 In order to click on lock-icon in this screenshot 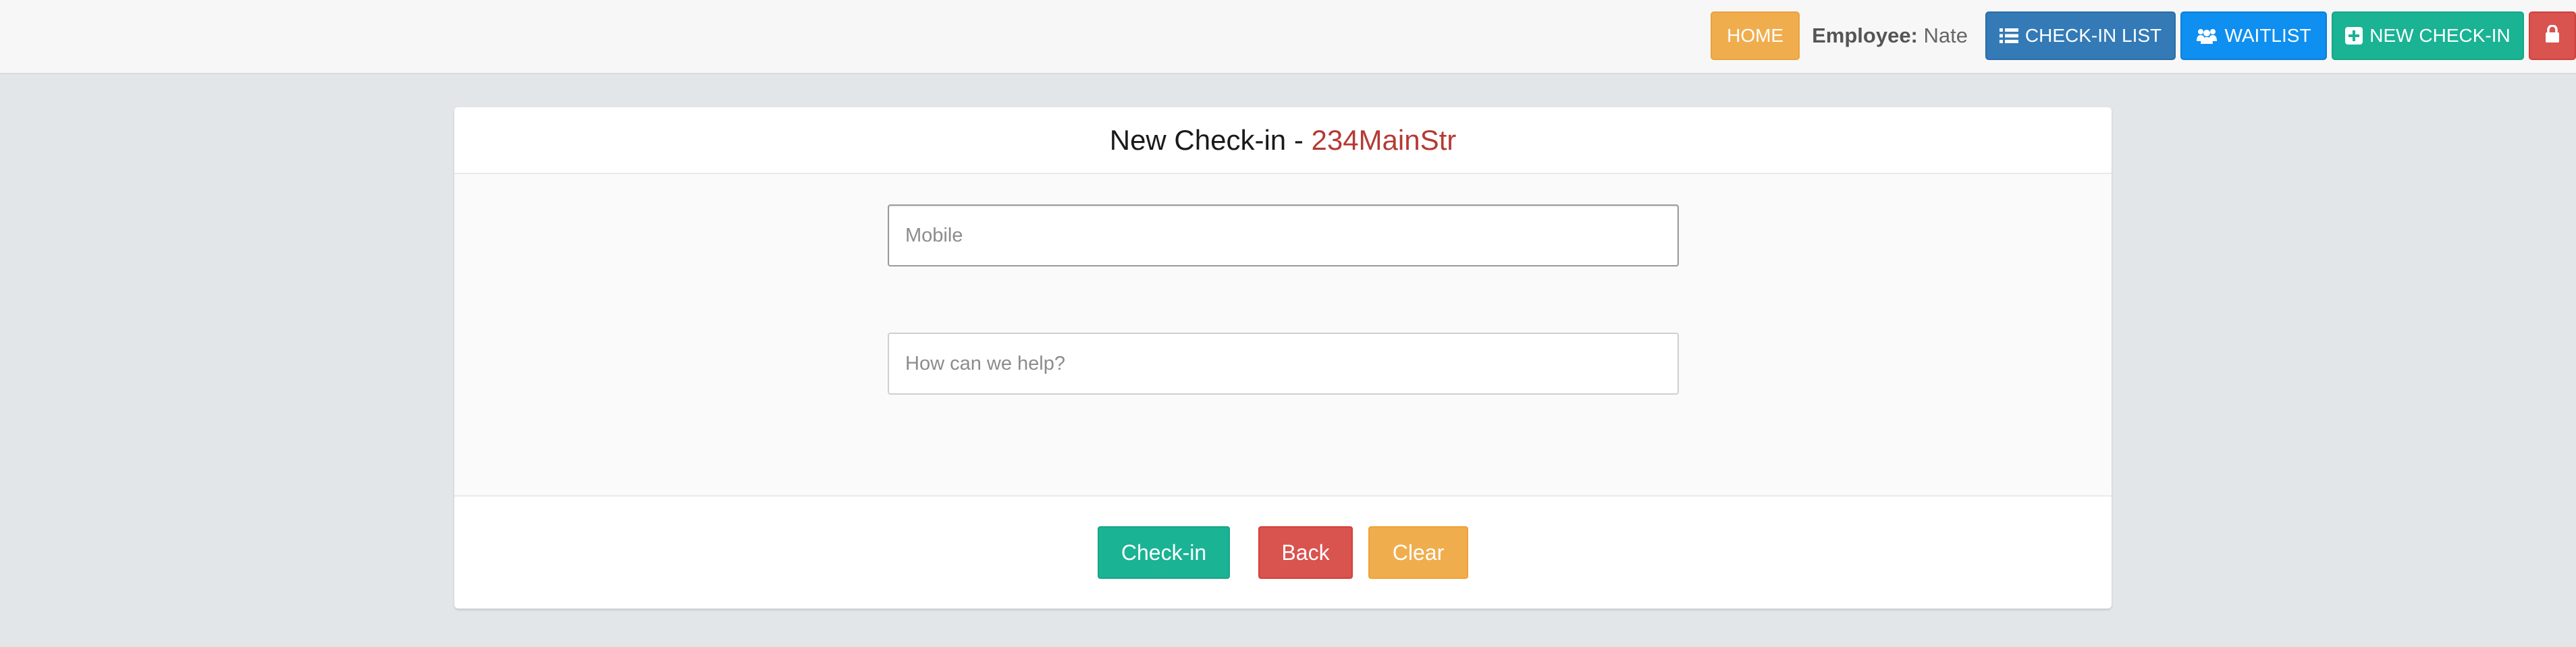, I will do `click(2553, 35)`.